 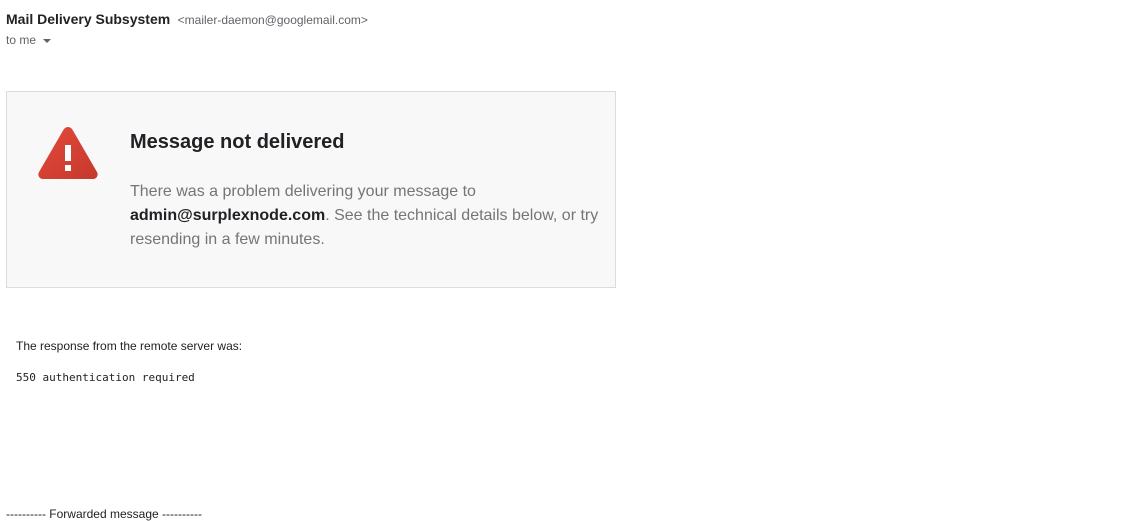 I want to click on sender-name: Mail Delivery Subsystem, so click(x=88, y=19).